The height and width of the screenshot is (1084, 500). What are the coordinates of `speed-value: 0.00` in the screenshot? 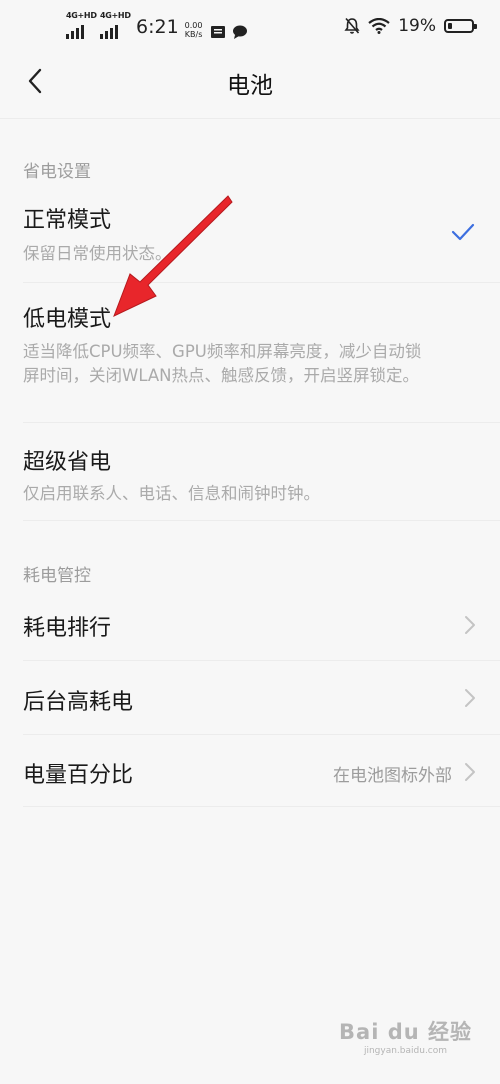 It's located at (193, 25).